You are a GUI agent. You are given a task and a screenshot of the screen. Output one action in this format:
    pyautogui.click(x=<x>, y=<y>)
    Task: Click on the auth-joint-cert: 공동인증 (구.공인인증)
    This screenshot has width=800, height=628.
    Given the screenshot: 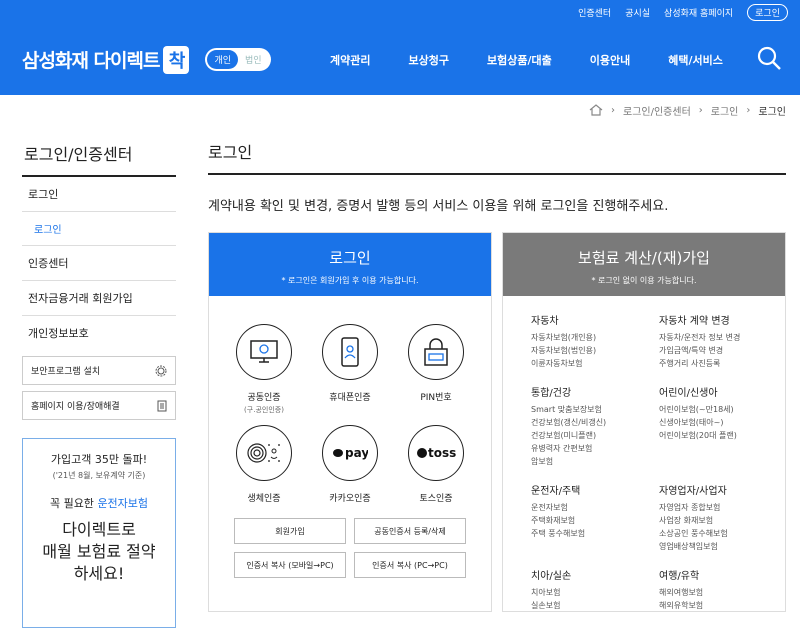 What is the action you would take?
    pyautogui.click(x=264, y=369)
    